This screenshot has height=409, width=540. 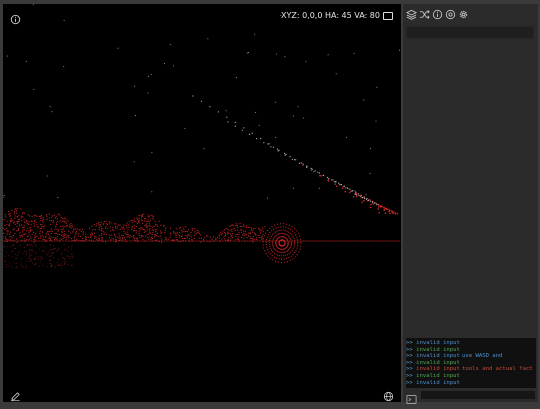 What do you see at coordinates (388, 394) in the screenshot?
I see `globe-icon` at bounding box center [388, 394].